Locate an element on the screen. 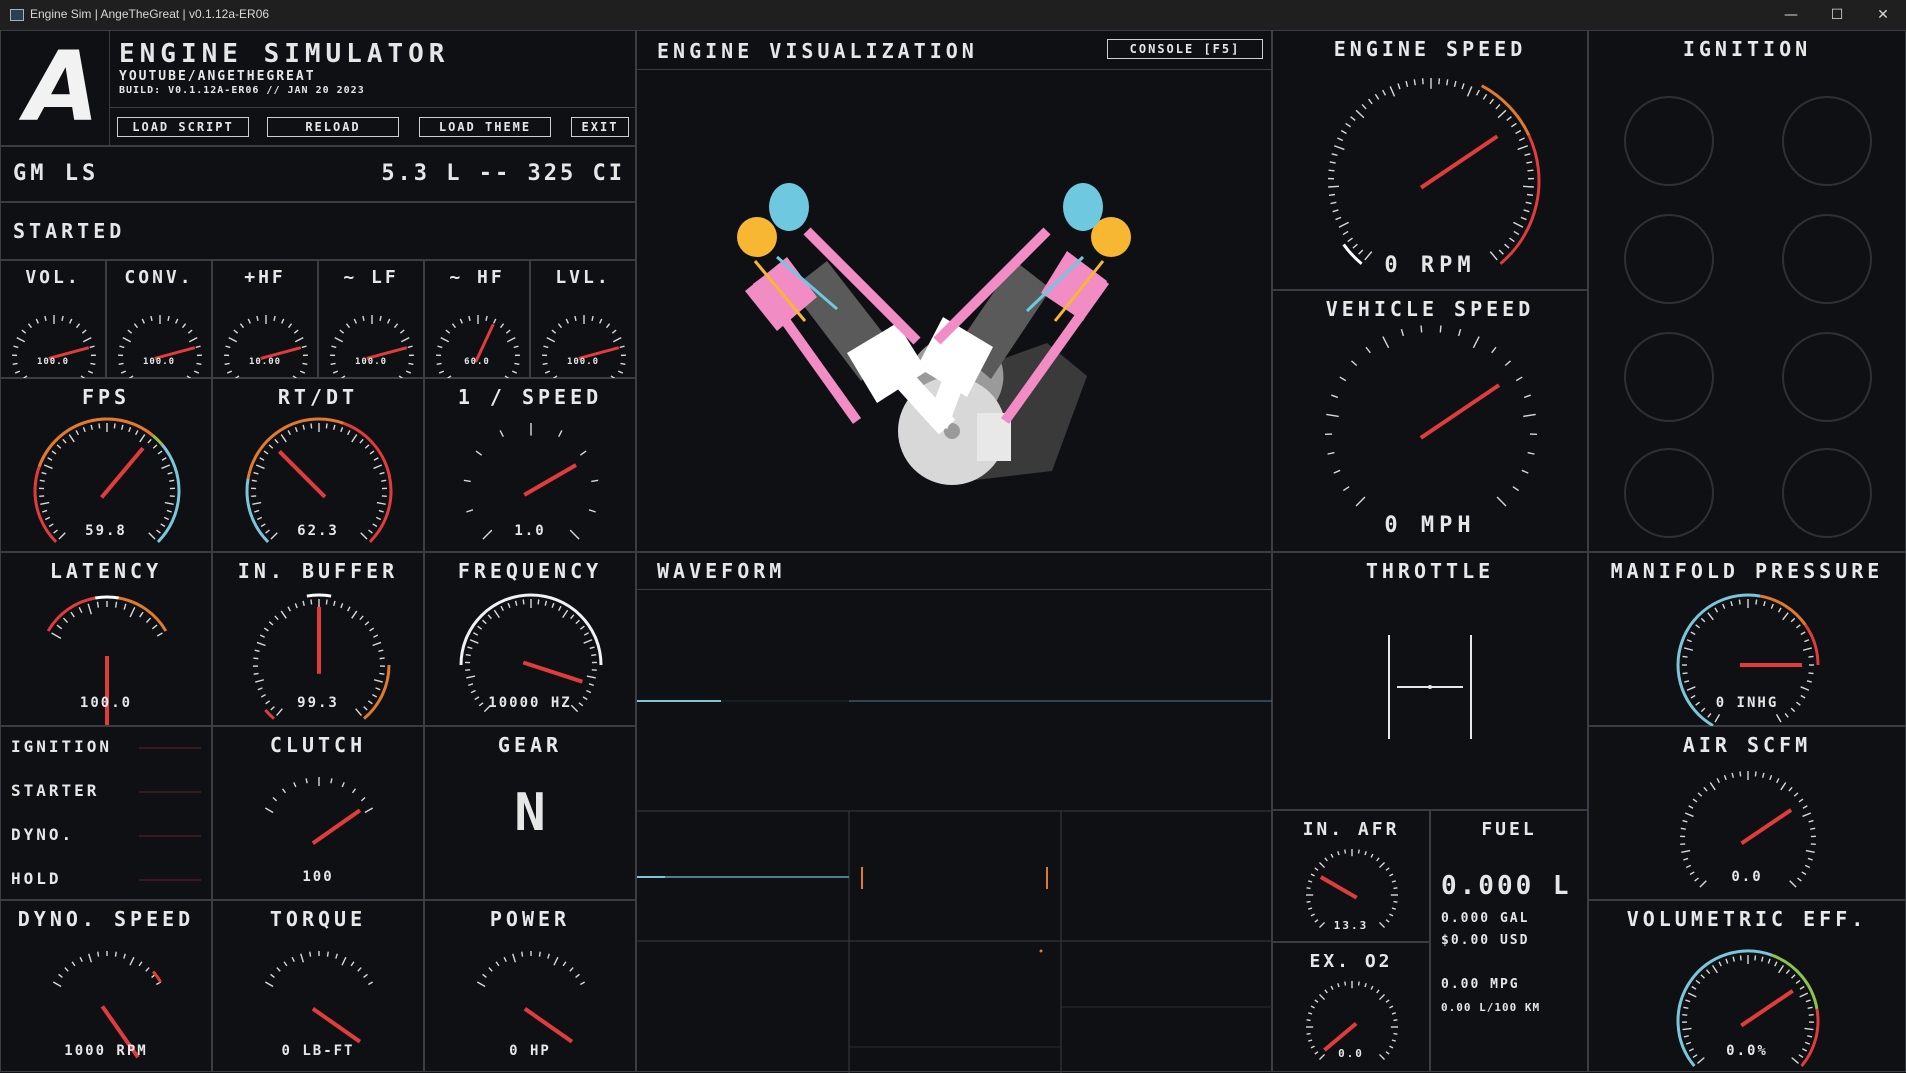 Image resolution: width=1906 pixels, height=1073 pixels. cylinder-3-indicator is located at coordinates (1669, 259).